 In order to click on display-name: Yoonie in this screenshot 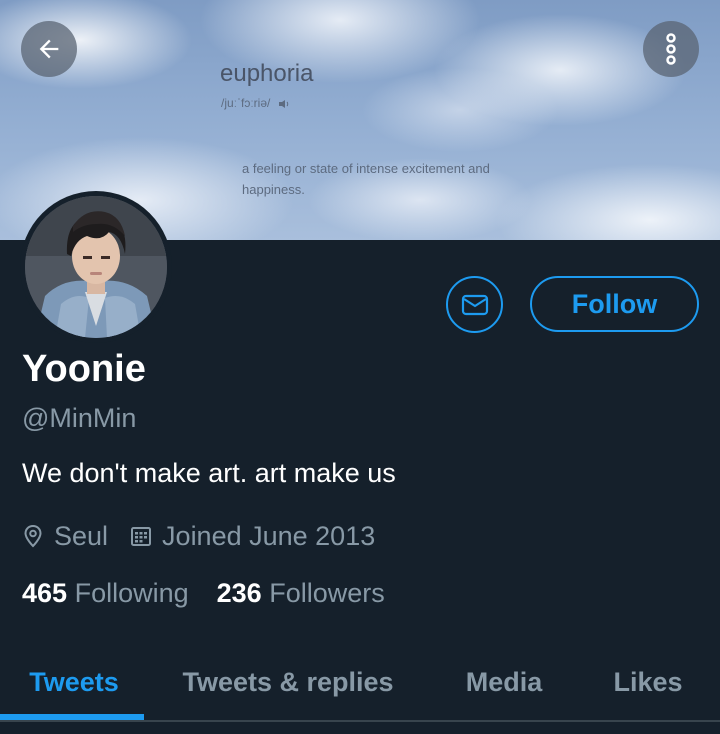, I will do `click(84, 369)`.